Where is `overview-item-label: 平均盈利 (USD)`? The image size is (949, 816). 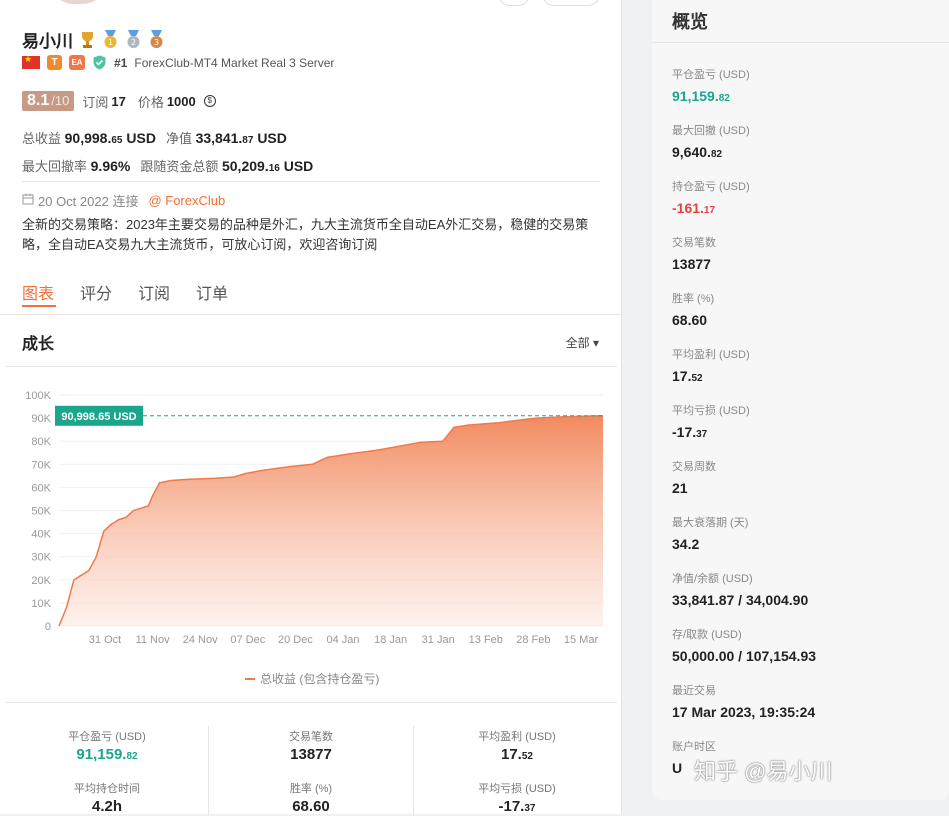
overview-item-label: 平均盈利 (USD) is located at coordinates (711, 355).